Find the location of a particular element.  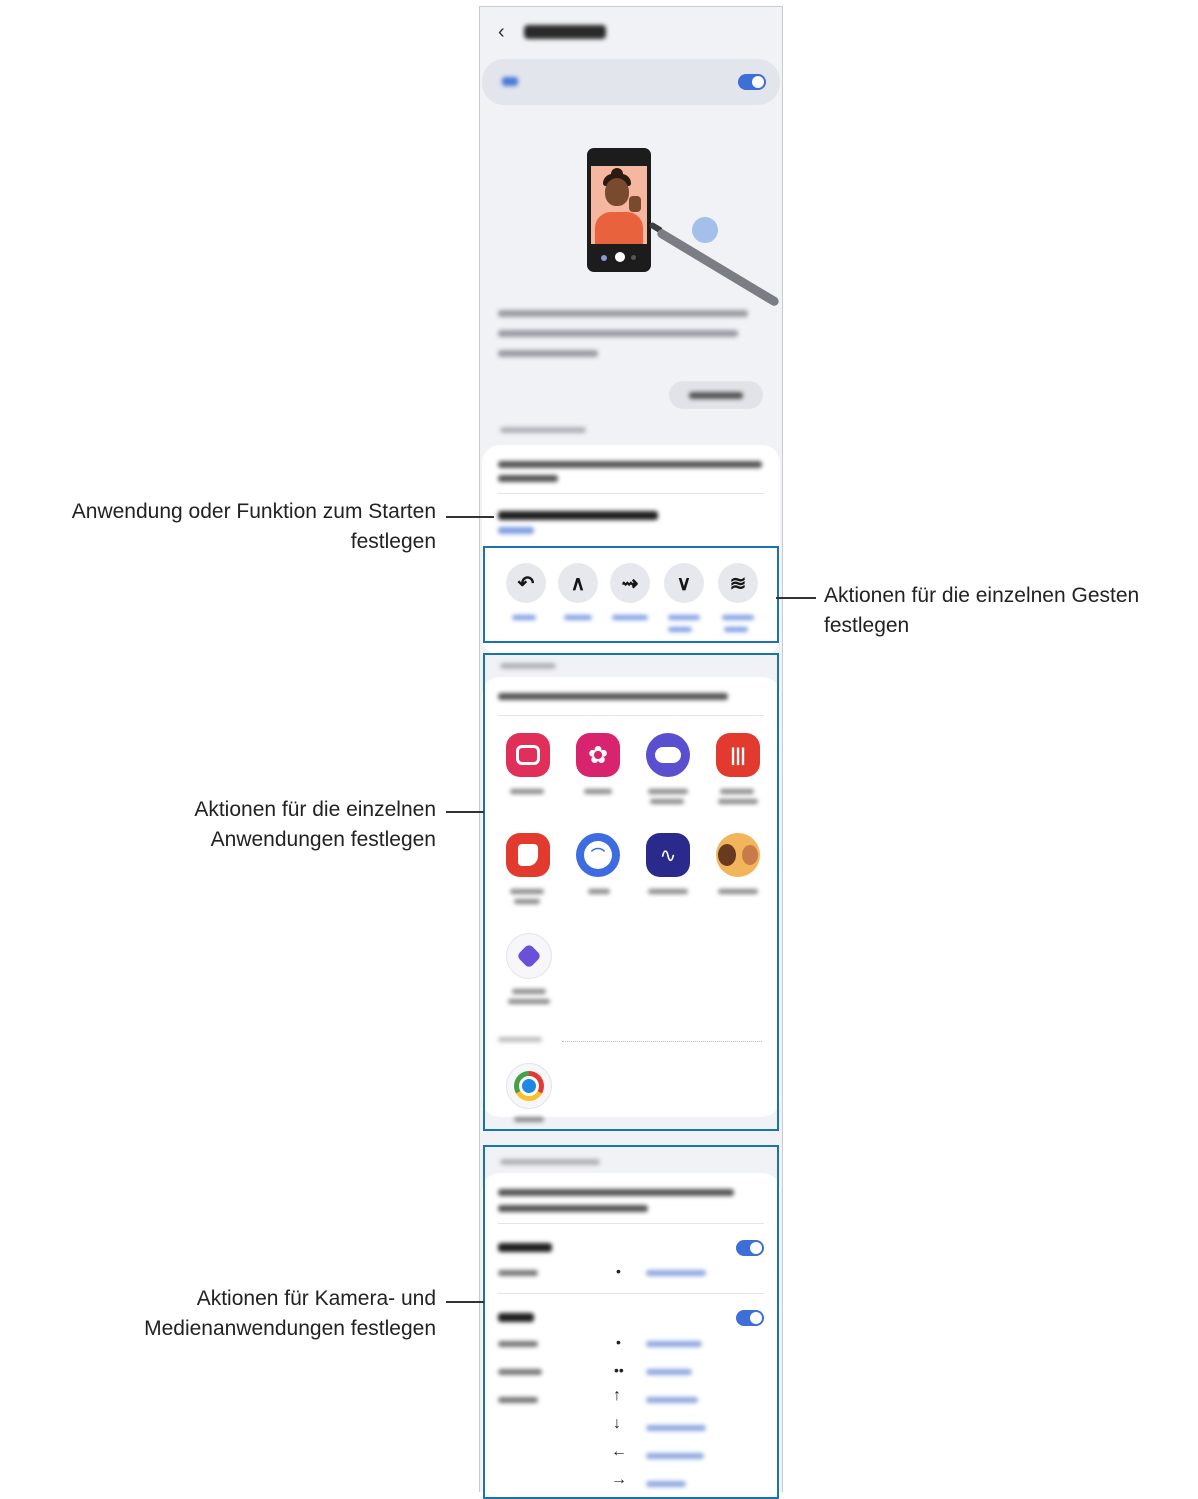

annotation-kamera-line1: Aktionen für Kamera- und is located at coordinates (316, 1298).